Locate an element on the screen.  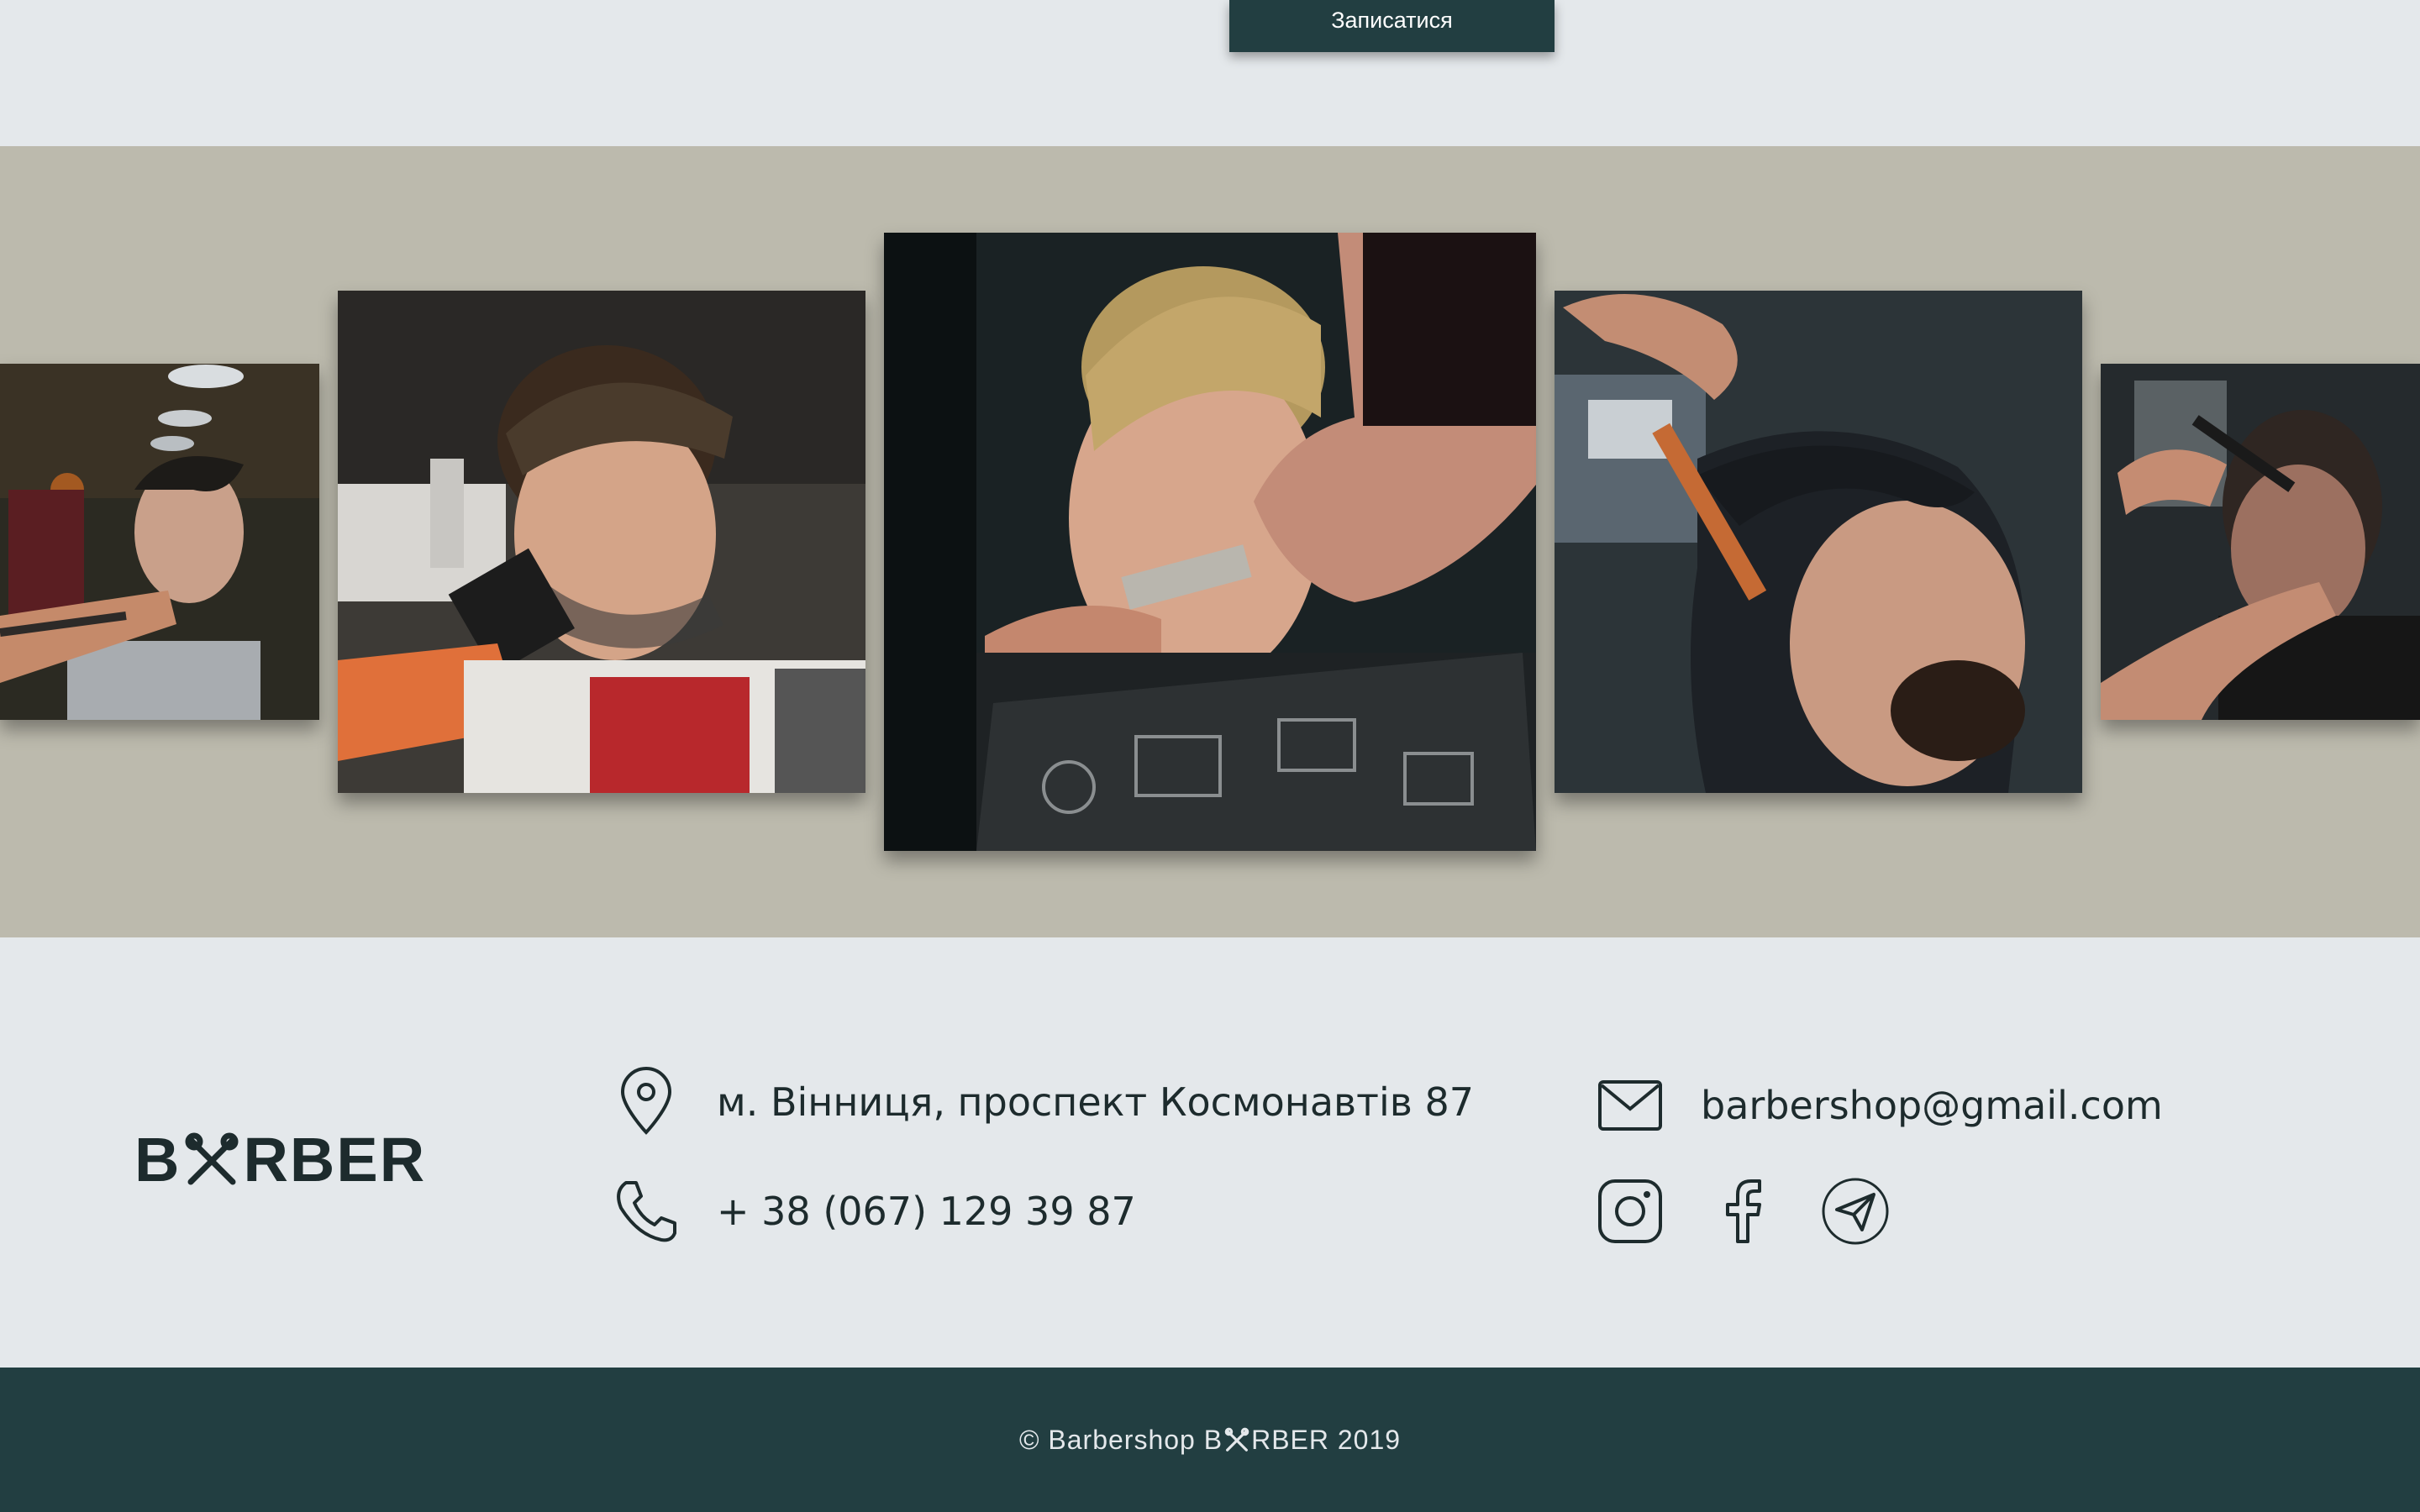
email-text: barbershop@gmail.com is located at coordinates (1932, 1105).